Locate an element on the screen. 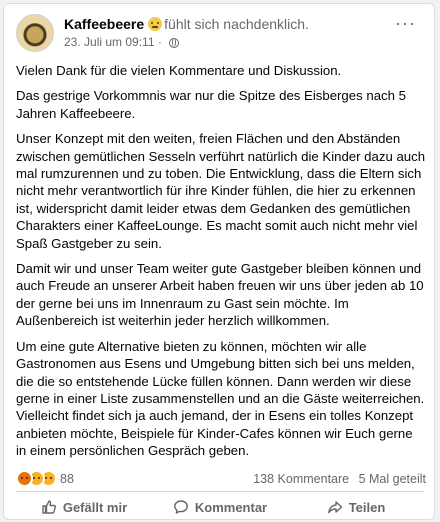 This screenshot has width=440, height=522. comment-count-link: 138 Kommentare is located at coordinates (301, 479).